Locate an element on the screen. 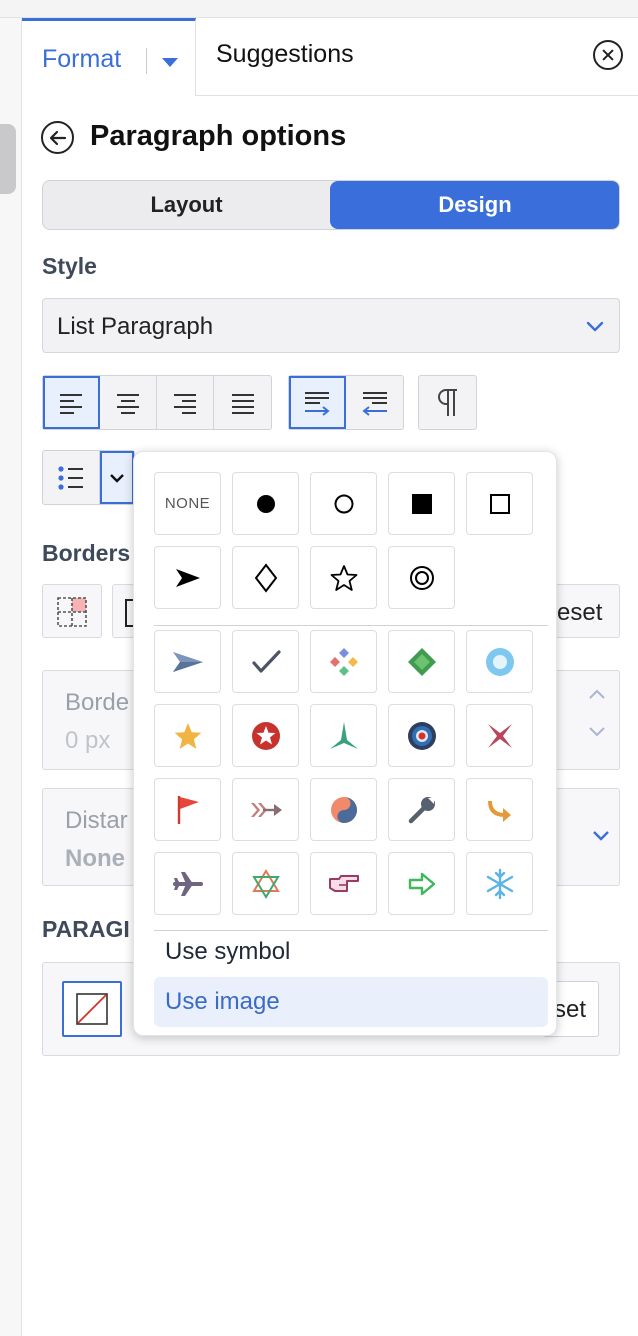  ltr-button is located at coordinates (317, 402).